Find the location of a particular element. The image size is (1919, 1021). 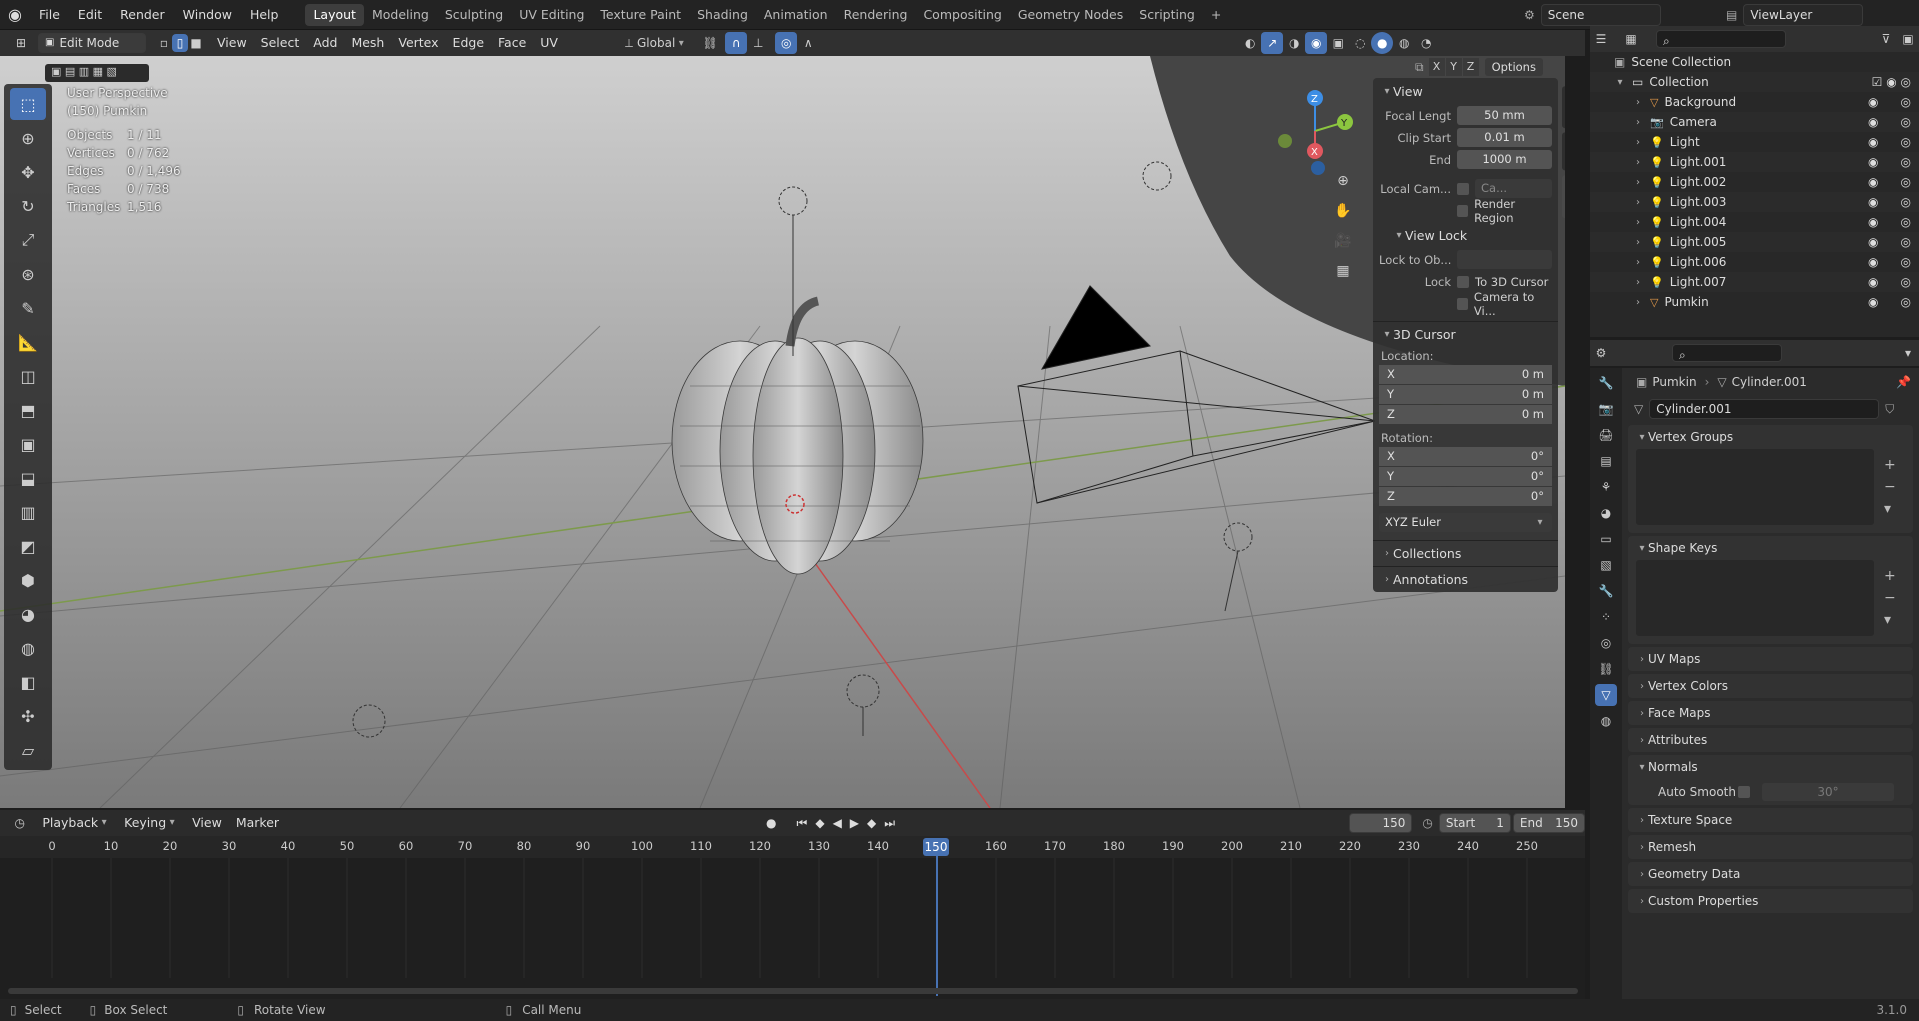

panel-header: › Remesh is located at coordinates (1770, 847).